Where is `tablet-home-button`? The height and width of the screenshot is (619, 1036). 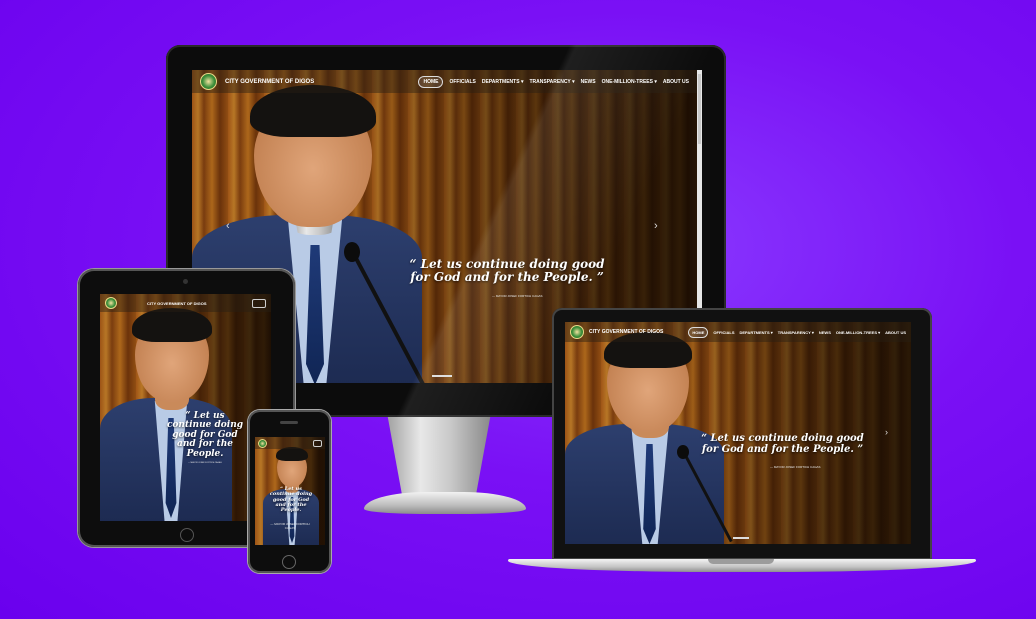 tablet-home-button is located at coordinates (187, 535).